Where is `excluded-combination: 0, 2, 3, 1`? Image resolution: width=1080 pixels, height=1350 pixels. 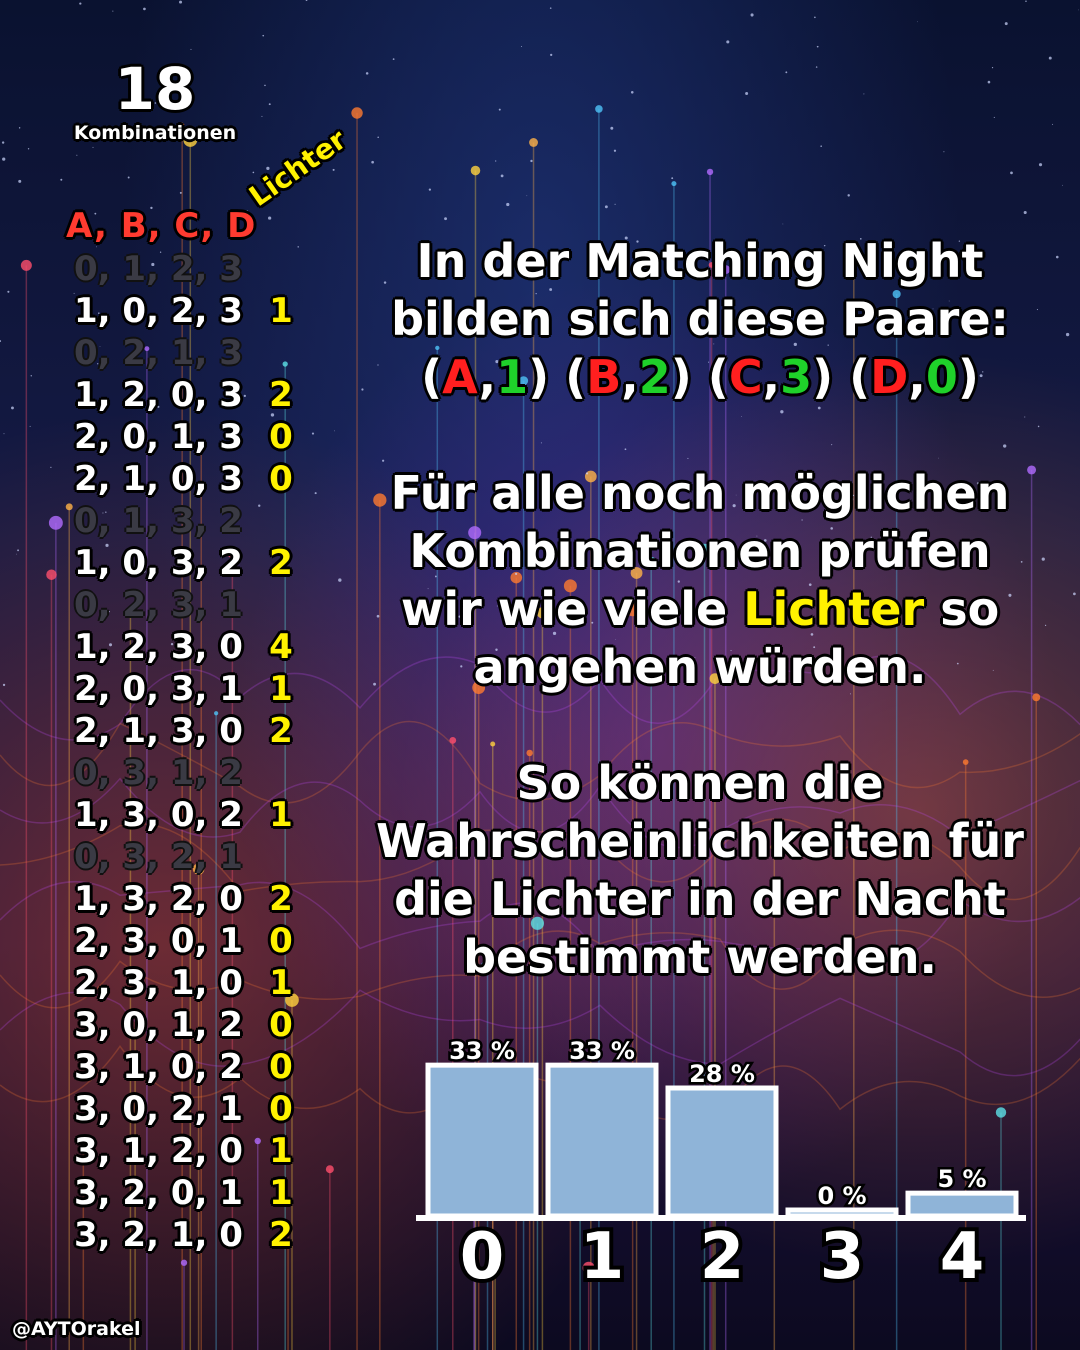 excluded-combination: 0, 2, 3, 1 is located at coordinates (158, 605).